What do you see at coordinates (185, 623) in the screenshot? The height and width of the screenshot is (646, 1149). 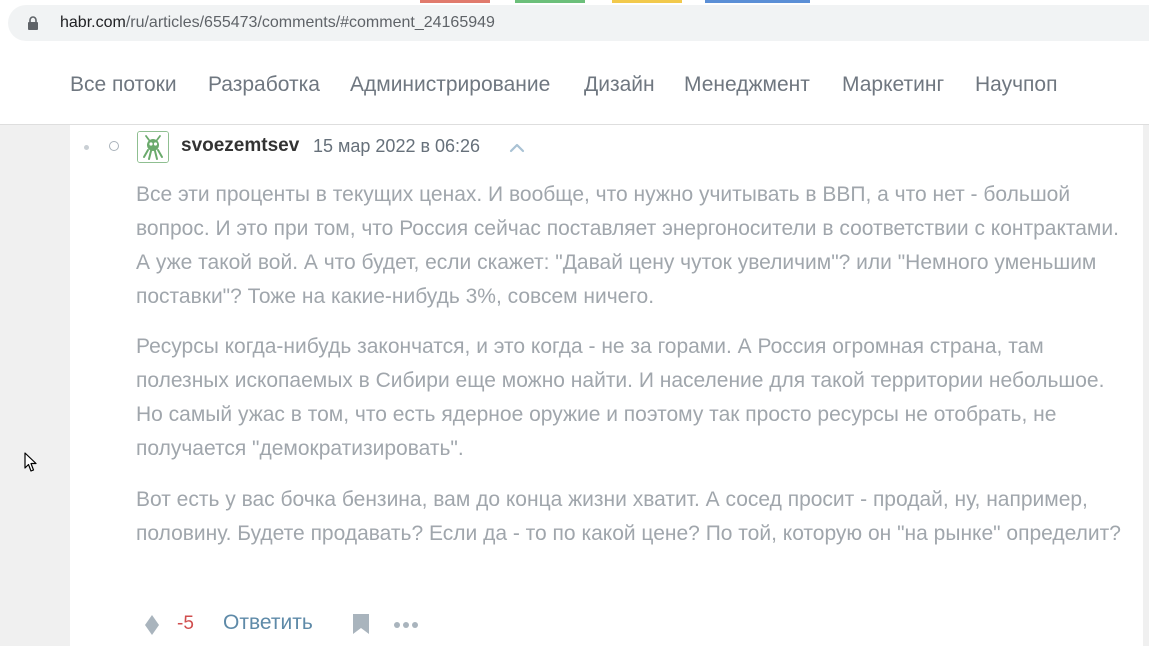 I see `comment-score: -5` at bounding box center [185, 623].